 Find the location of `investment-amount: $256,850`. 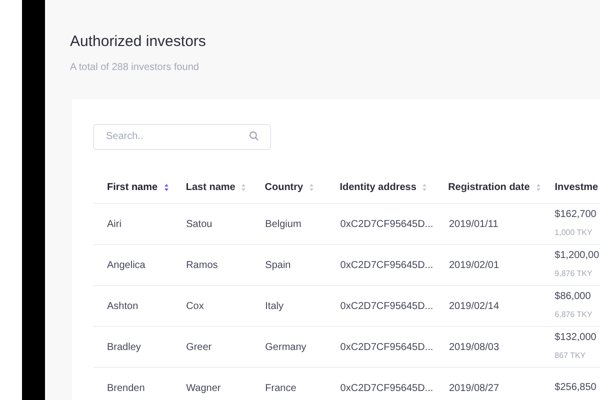

investment-amount: $256,850 is located at coordinates (576, 388).